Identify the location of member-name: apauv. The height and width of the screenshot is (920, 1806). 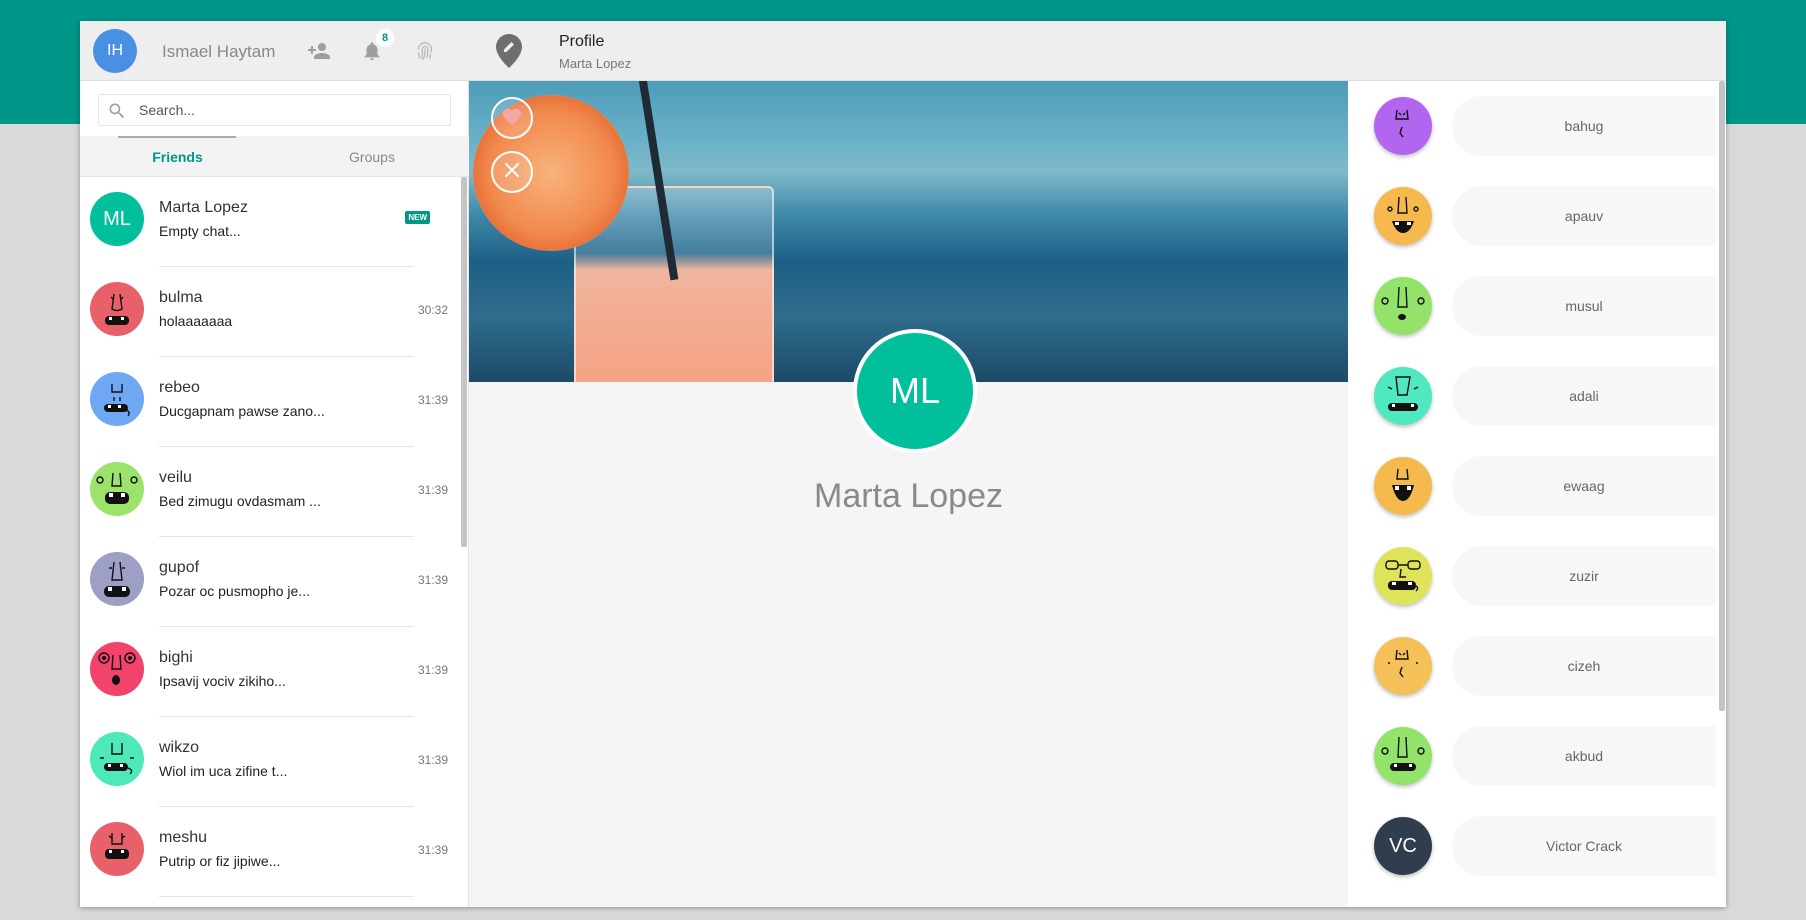
(1584, 216).